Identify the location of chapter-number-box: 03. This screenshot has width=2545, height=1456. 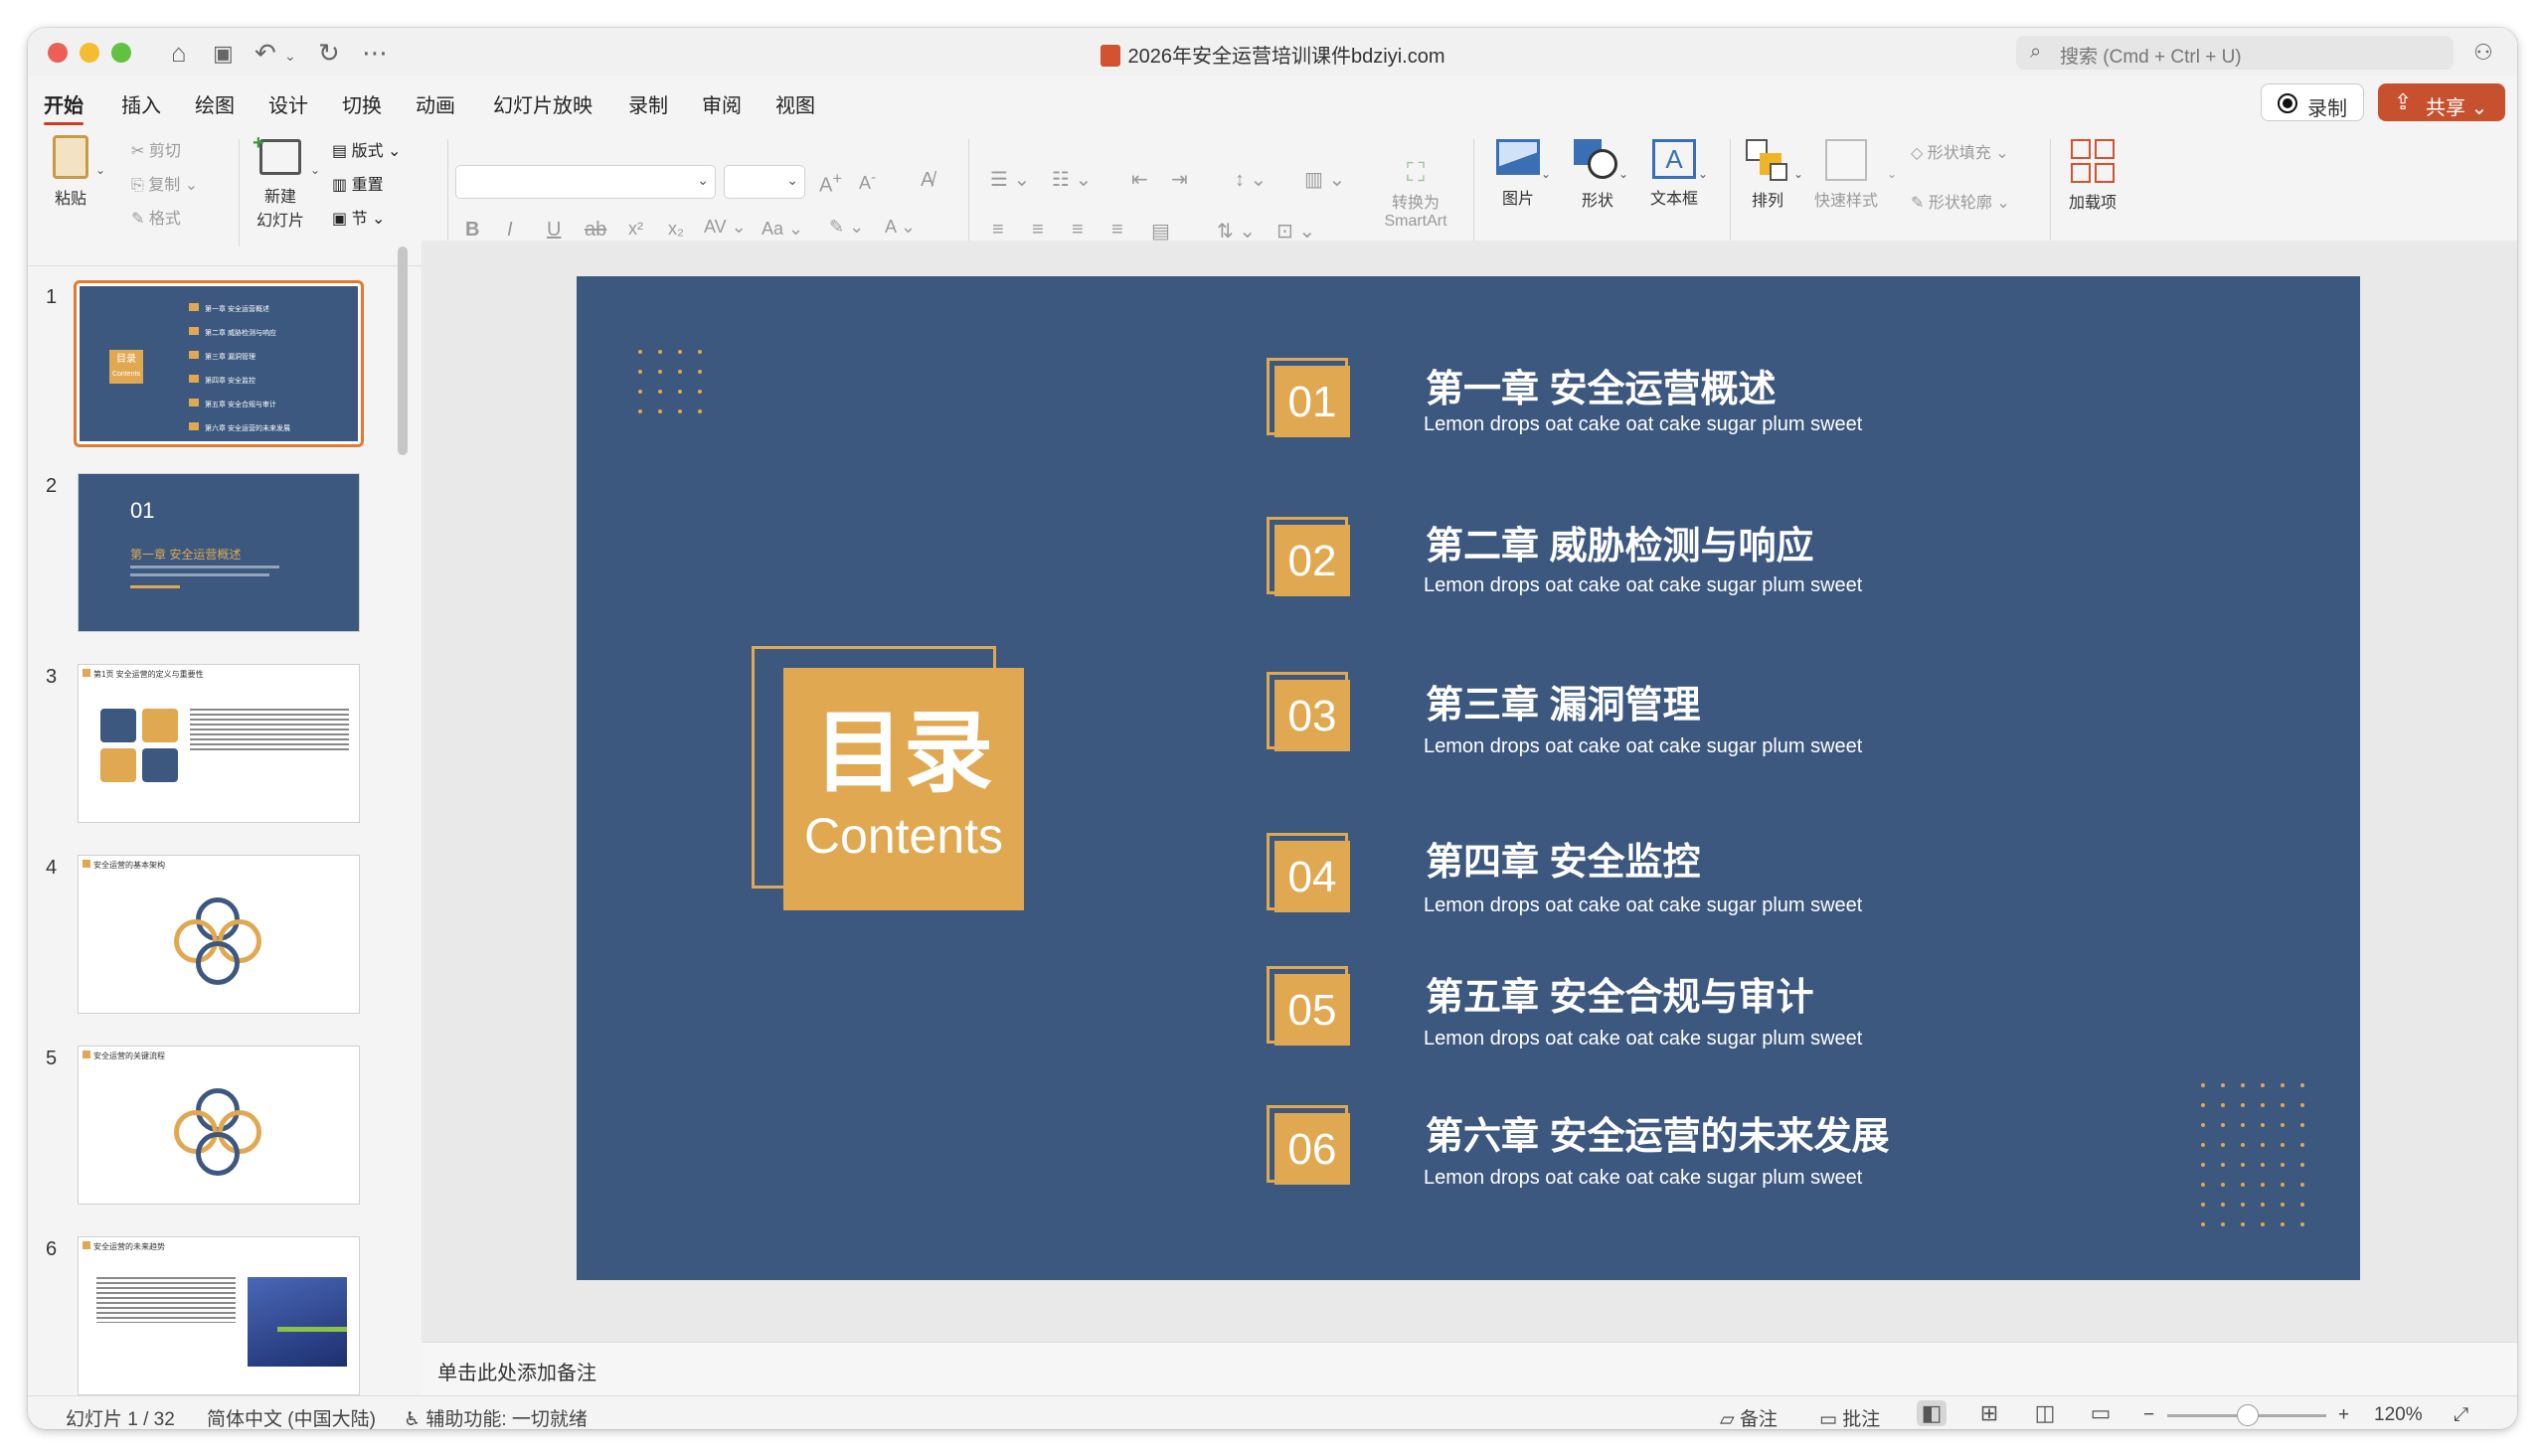
(1309, 712).